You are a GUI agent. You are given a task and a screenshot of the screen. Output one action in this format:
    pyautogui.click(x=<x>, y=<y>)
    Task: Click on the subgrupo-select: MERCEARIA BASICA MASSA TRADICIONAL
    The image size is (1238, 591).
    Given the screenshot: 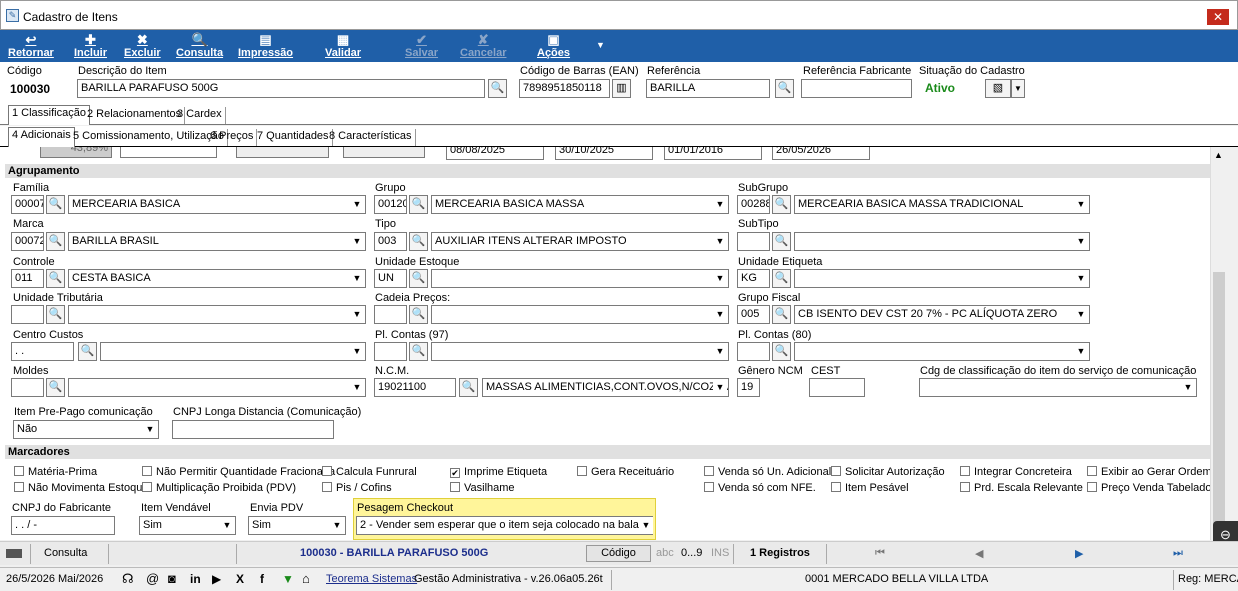 What is the action you would take?
    pyautogui.click(x=942, y=204)
    